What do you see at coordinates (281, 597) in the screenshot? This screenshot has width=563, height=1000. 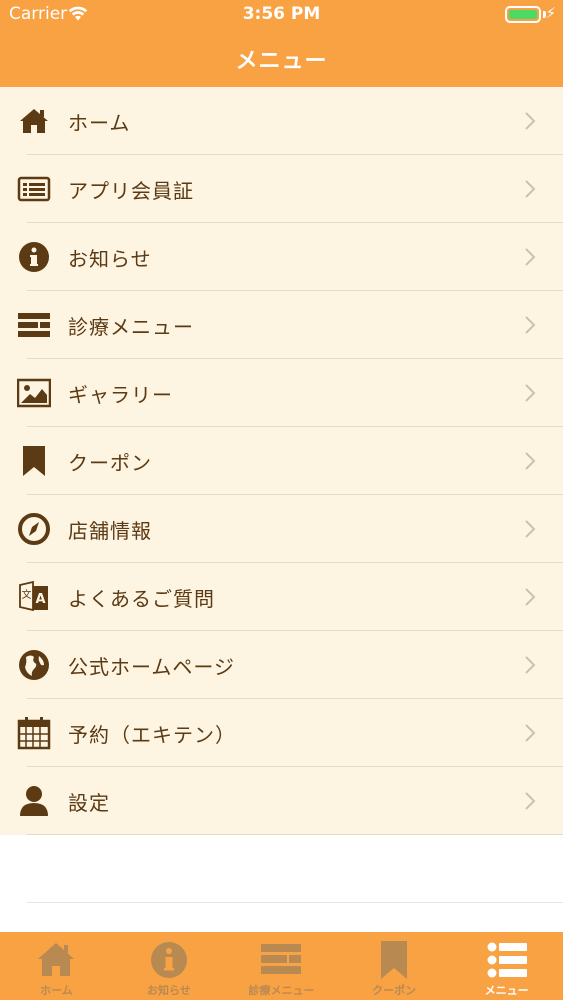 I see `menu-item-faq: 文A よくあるご質問` at bounding box center [281, 597].